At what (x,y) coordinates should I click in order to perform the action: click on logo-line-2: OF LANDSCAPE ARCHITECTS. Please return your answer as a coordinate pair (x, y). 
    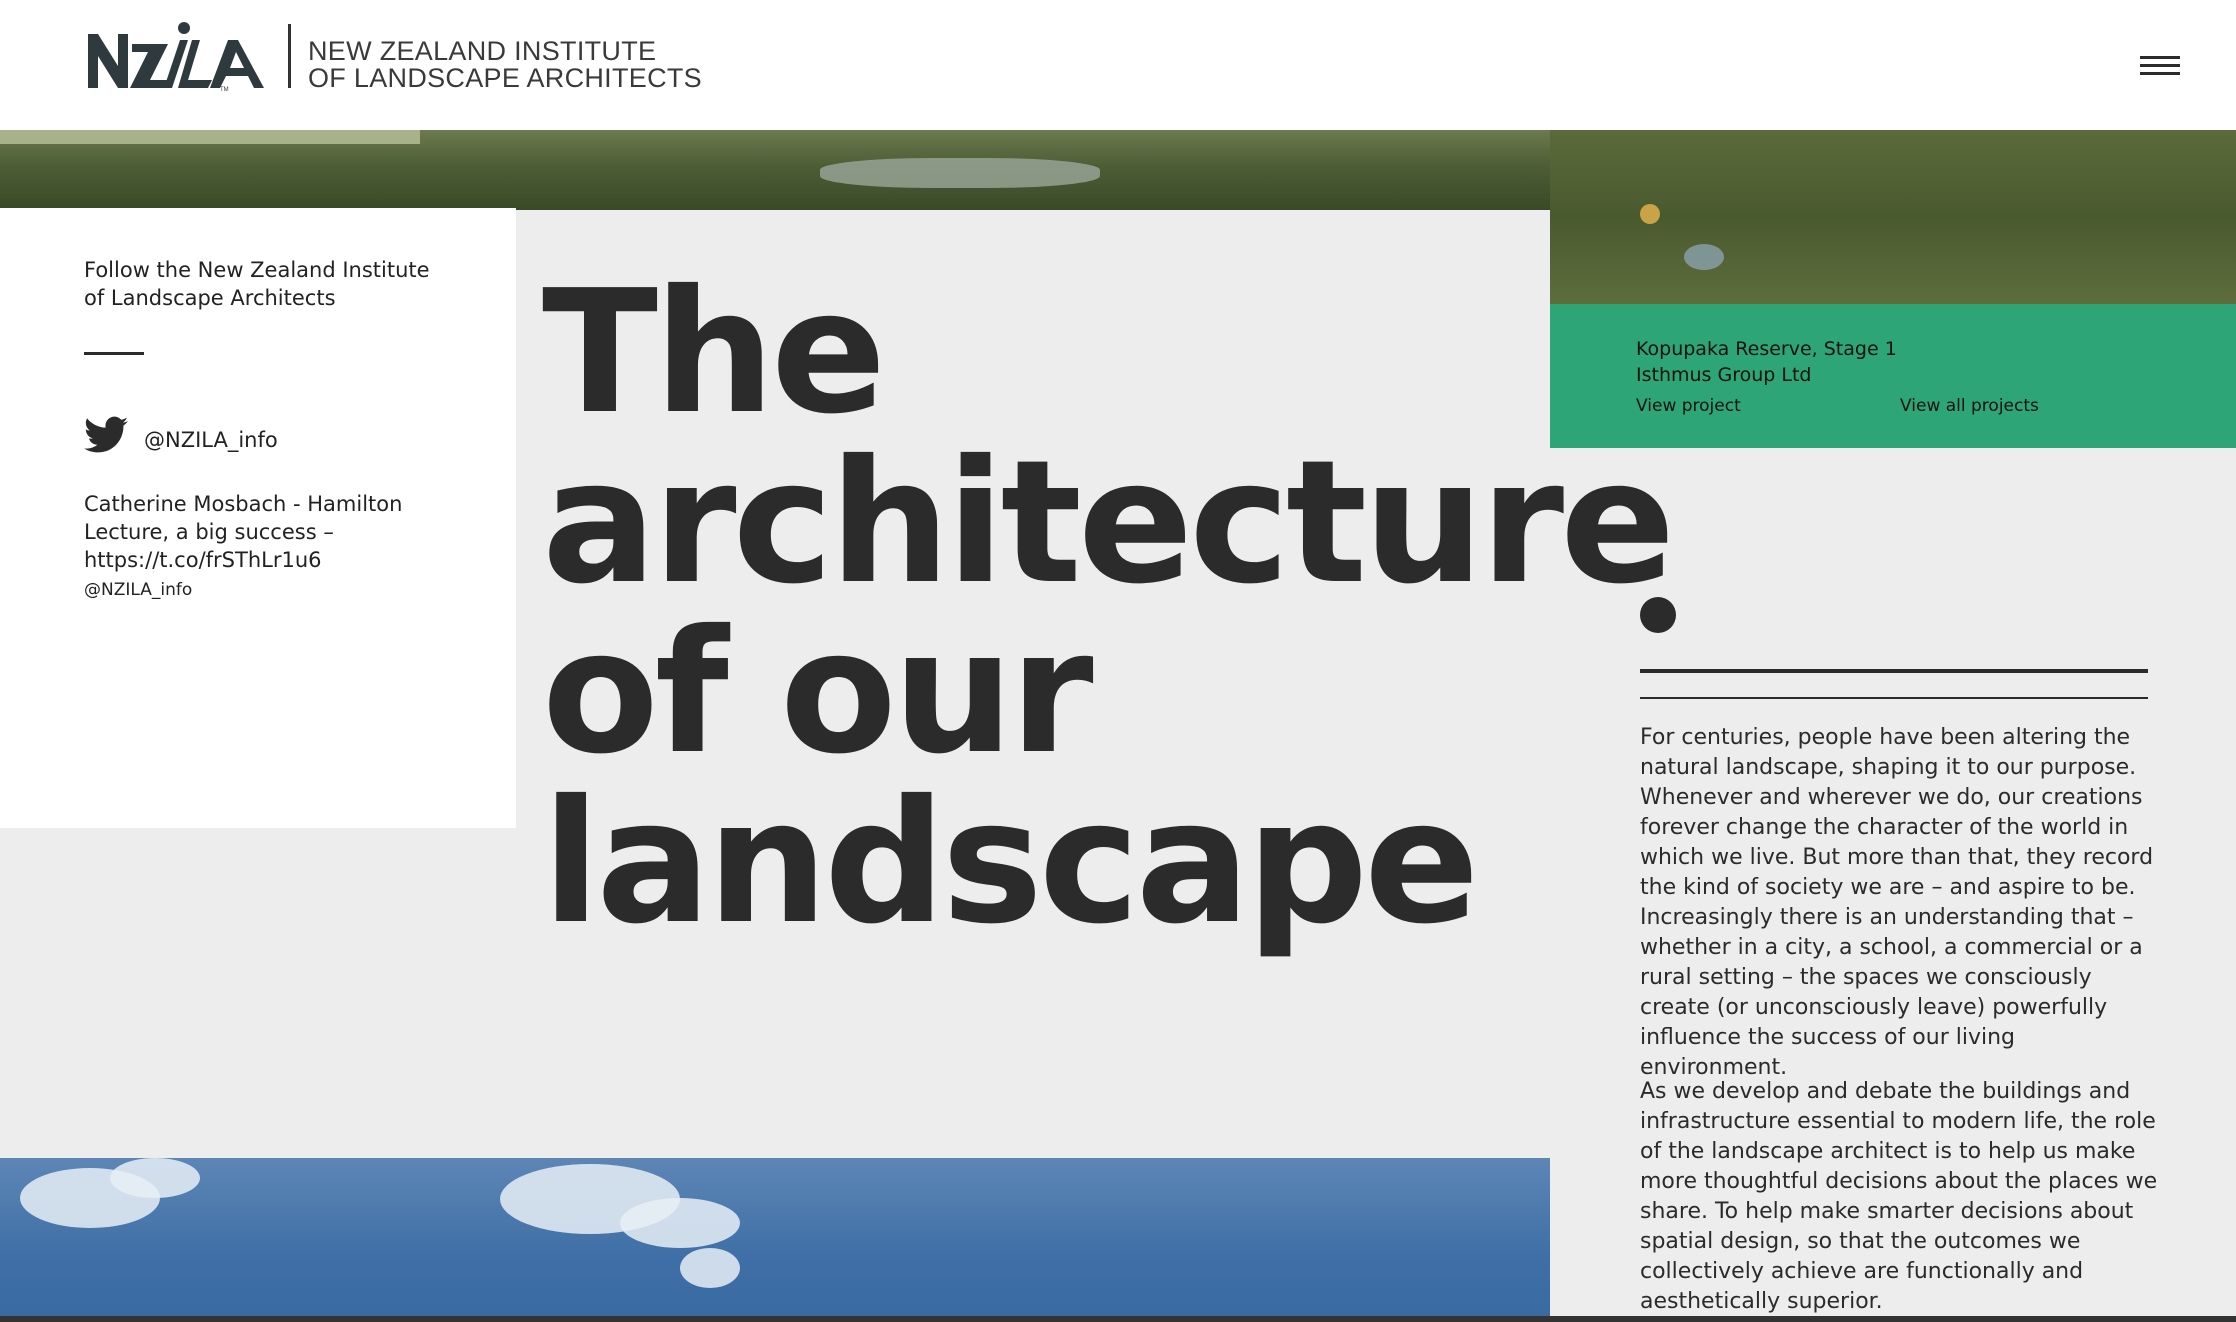
    Looking at the image, I should click on (505, 78).